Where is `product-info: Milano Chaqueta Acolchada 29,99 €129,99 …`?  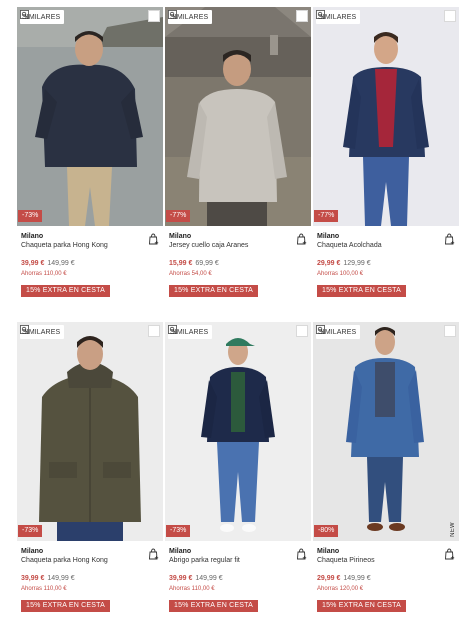
product-info: Milano Chaqueta Acolchada 29,99 €129,99 … is located at coordinates (386, 261).